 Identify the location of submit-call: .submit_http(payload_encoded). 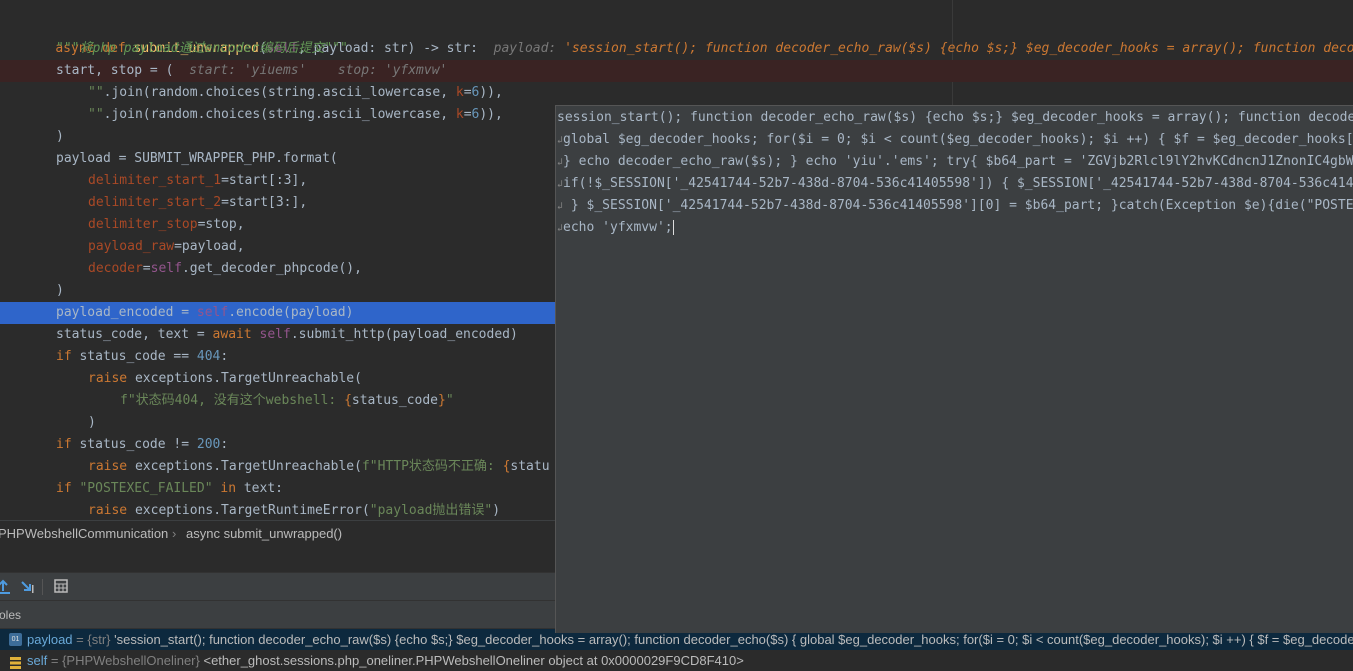
(404, 334).